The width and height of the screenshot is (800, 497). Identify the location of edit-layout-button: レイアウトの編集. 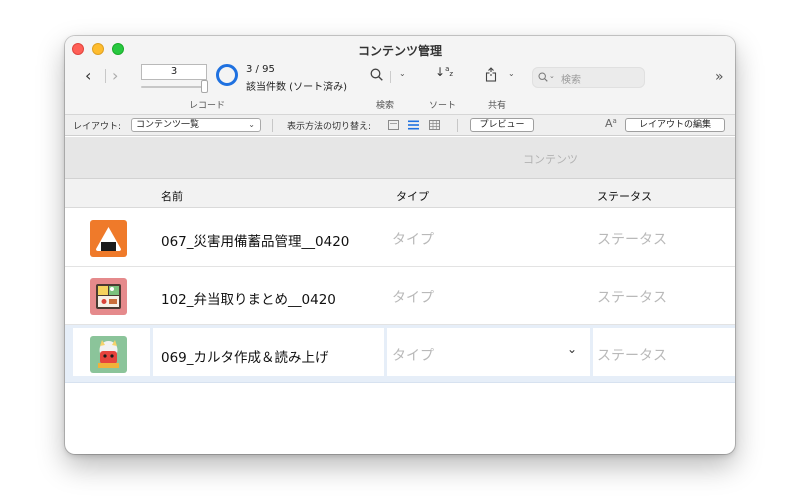
(675, 125).